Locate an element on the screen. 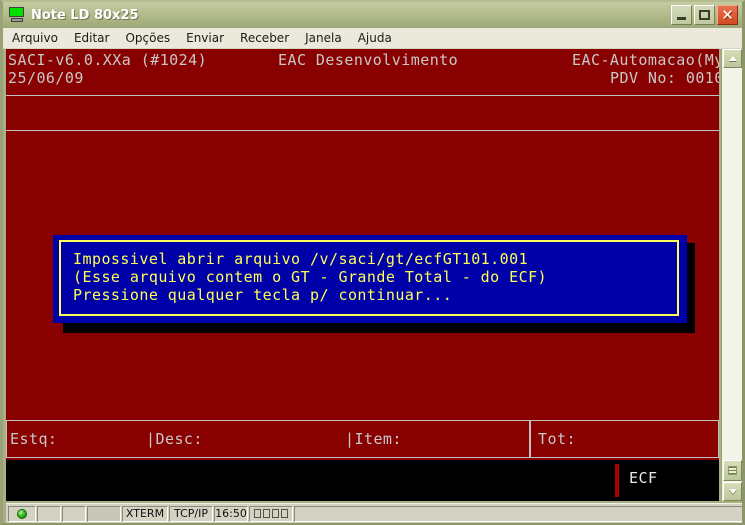 The width and height of the screenshot is (745, 525). window-title: Note LD 80x25 is located at coordinates (85, 15).